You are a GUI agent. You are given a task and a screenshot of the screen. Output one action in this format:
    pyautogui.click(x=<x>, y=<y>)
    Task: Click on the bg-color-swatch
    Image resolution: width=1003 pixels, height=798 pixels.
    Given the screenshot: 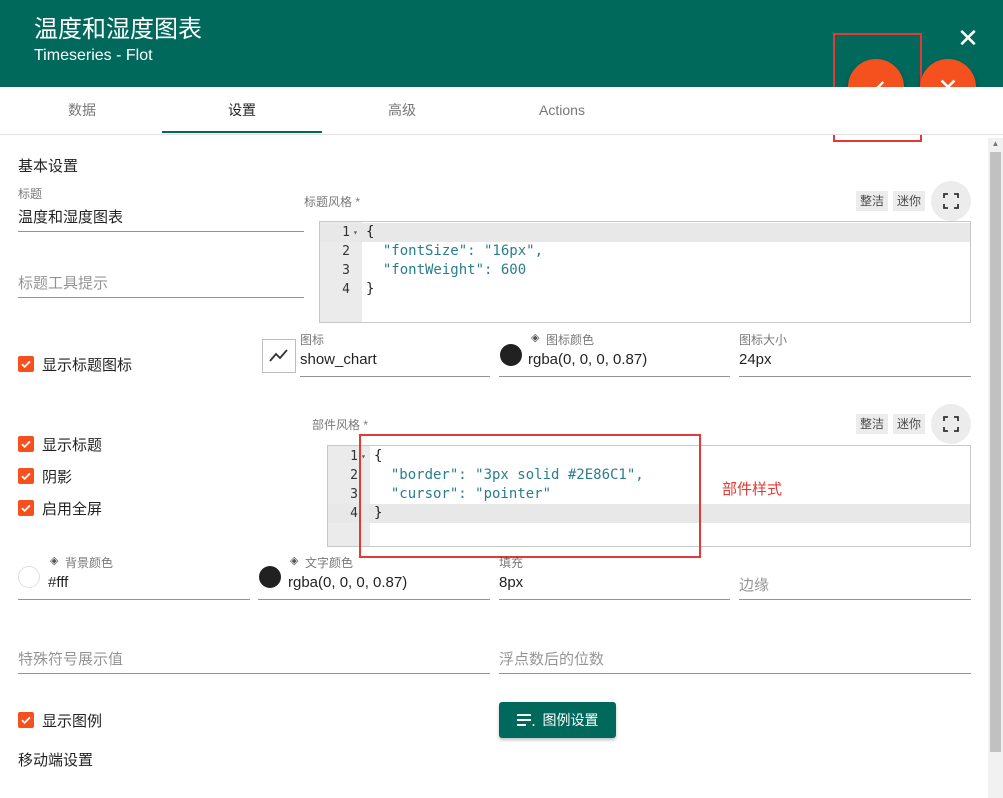 What is the action you would take?
    pyautogui.click(x=29, y=577)
    